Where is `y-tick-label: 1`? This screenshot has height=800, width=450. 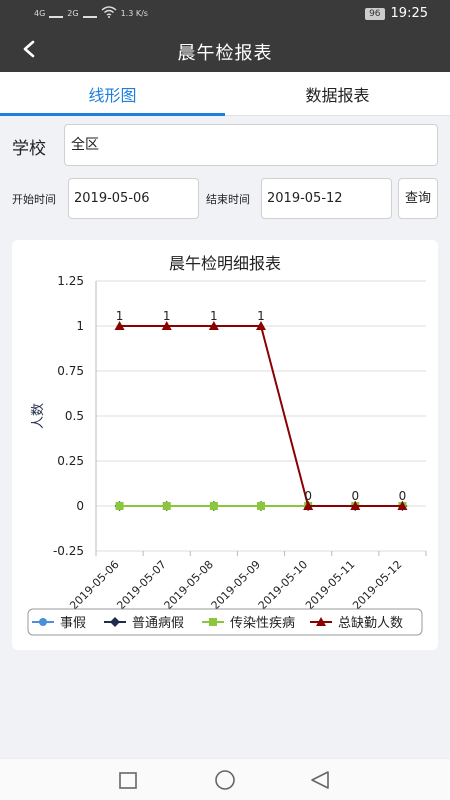
y-tick-label: 1 is located at coordinates (80, 326).